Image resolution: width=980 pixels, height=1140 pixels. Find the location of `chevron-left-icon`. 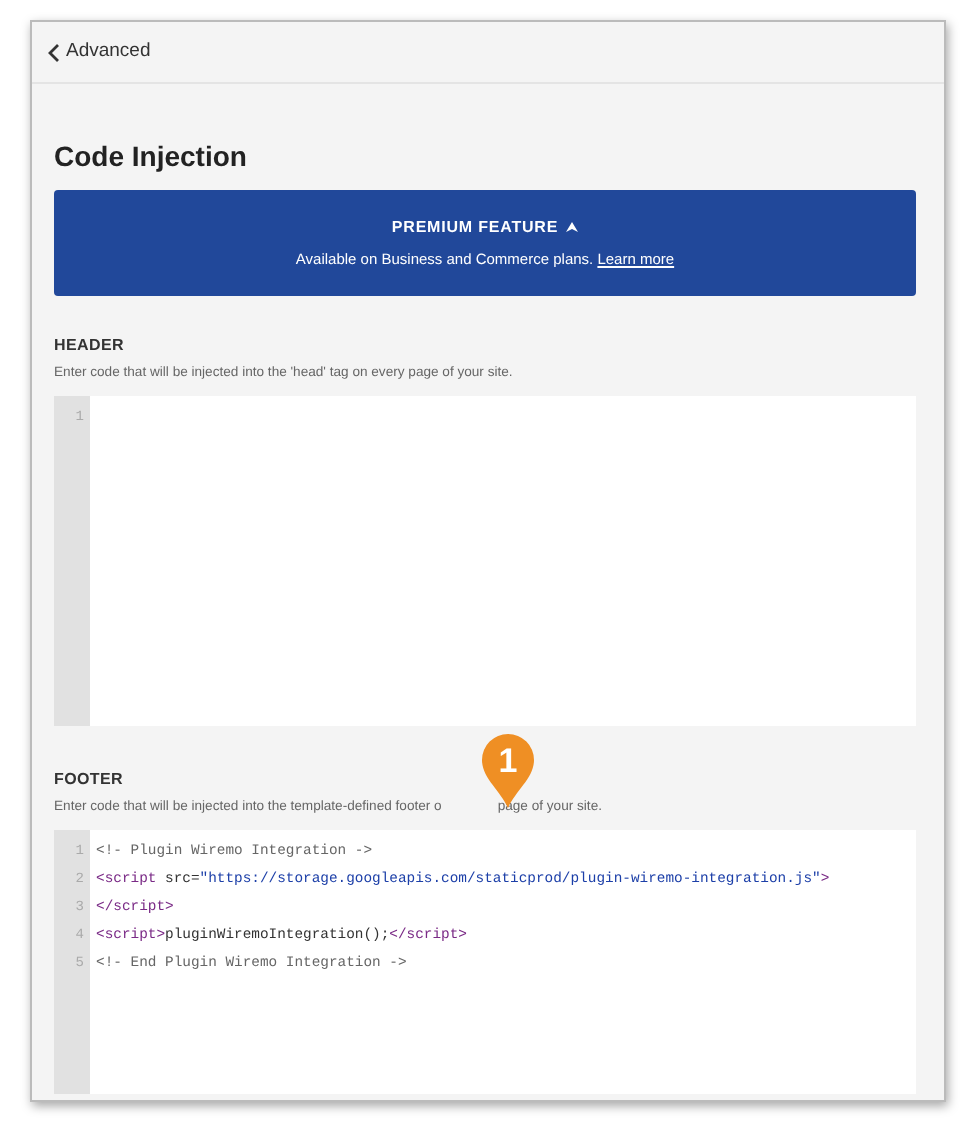

chevron-left-icon is located at coordinates (54, 52).